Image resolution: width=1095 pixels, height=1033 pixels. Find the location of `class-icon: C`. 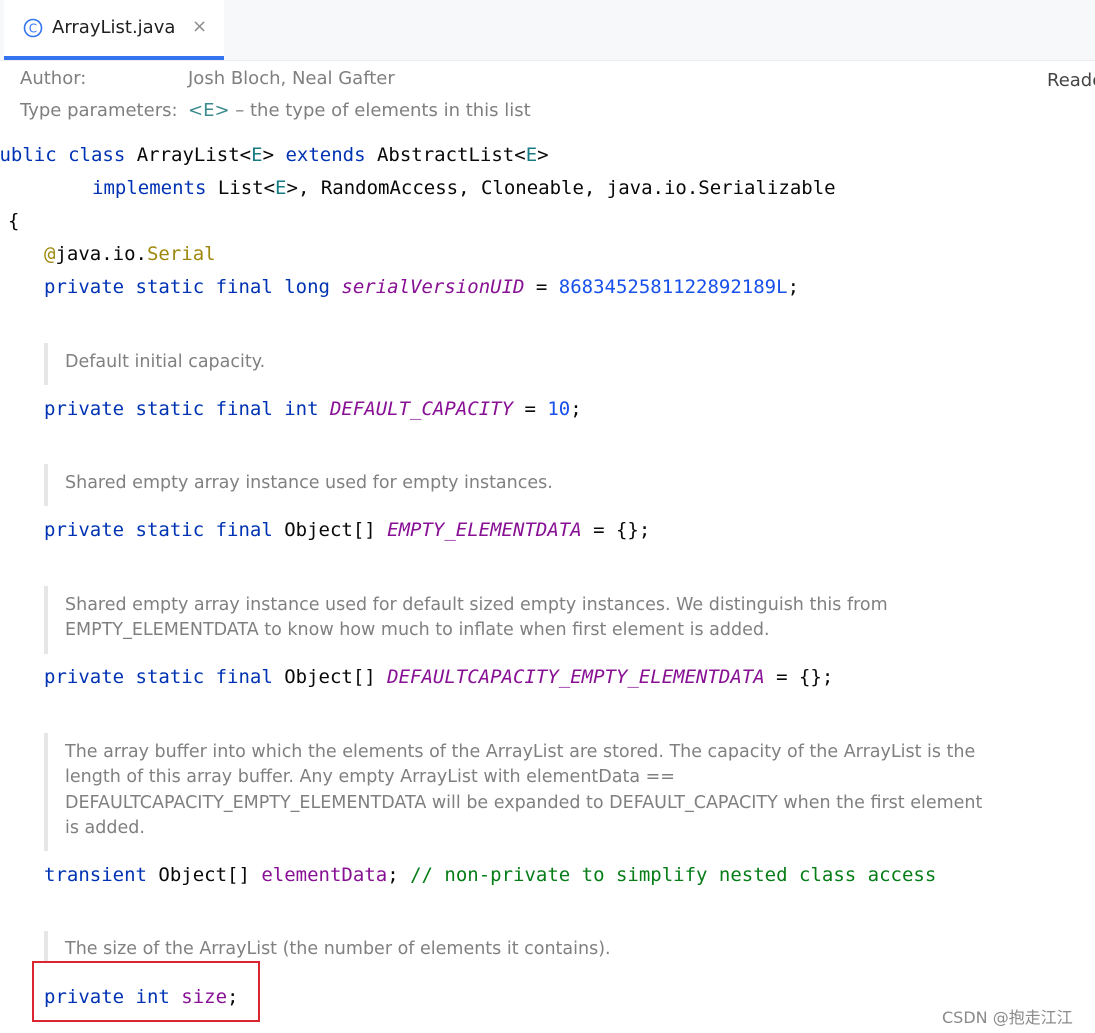

class-icon: C is located at coordinates (33, 28).